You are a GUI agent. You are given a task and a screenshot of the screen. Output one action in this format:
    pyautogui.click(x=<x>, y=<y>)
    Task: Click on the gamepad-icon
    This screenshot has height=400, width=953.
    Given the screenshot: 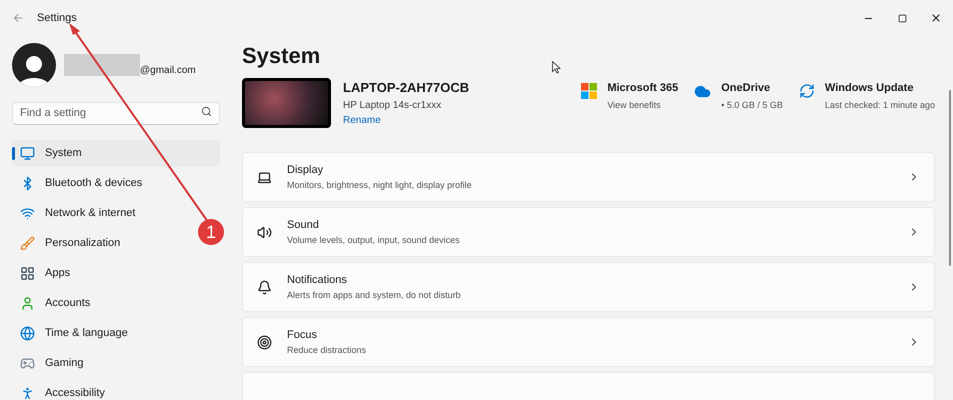 What is the action you would take?
    pyautogui.click(x=27, y=363)
    